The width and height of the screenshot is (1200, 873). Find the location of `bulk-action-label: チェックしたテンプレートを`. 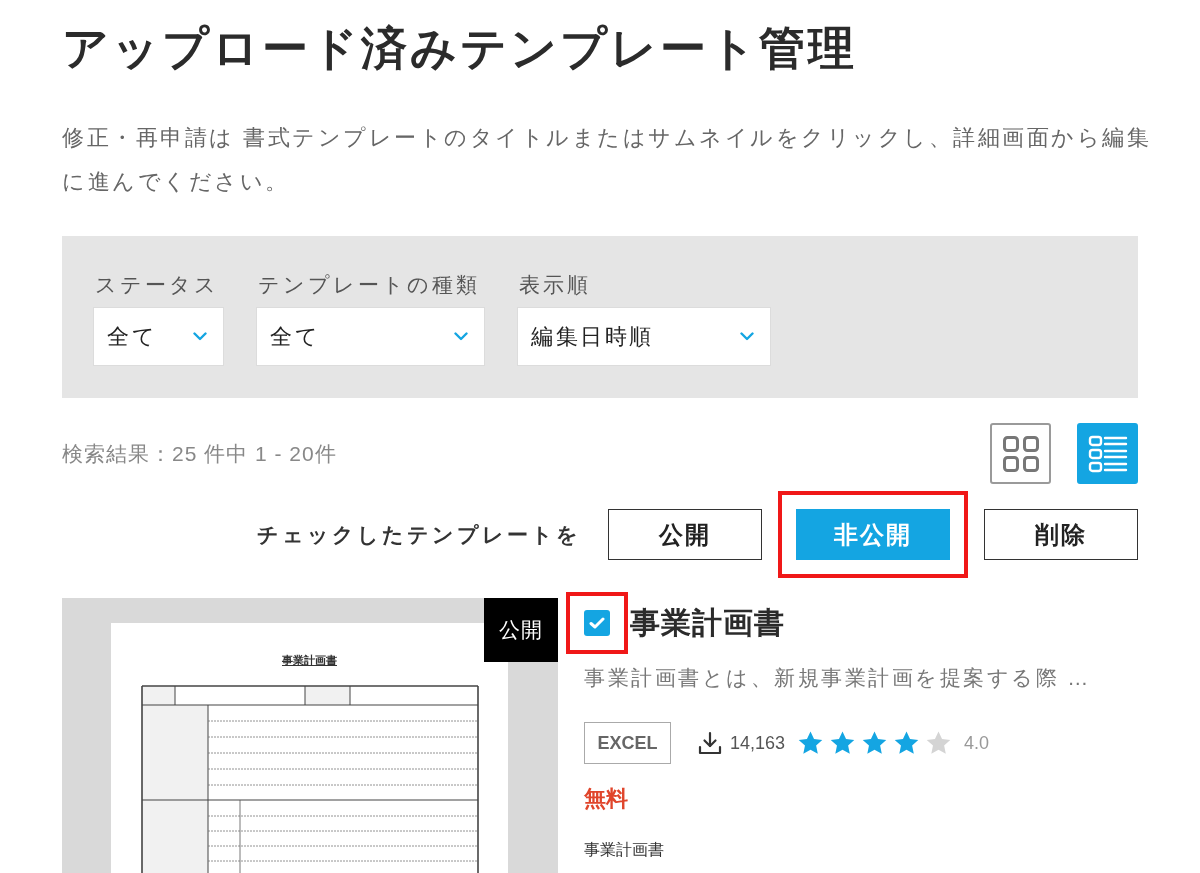

bulk-action-label: チェックしたテンプレートを is located at coordinates (419, 534).